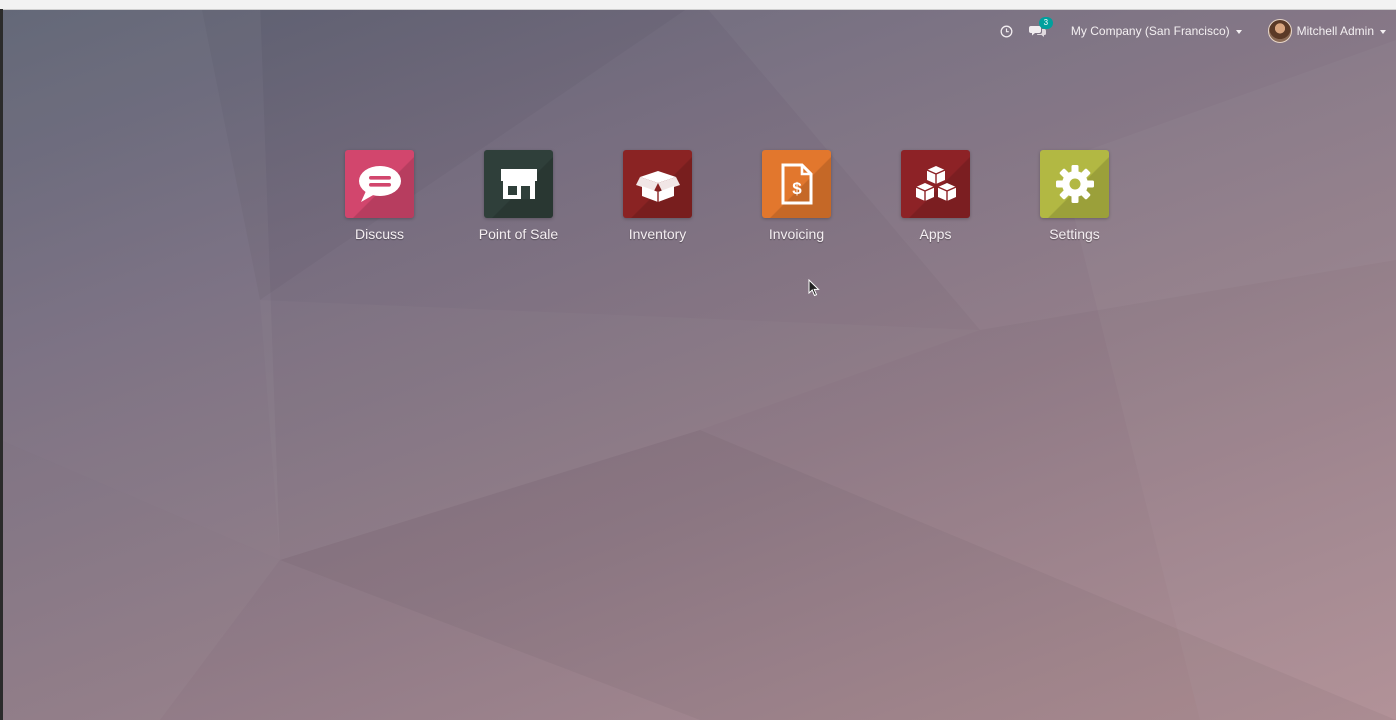 The height and width of the screenshot is (720, 1396). Describe the element at coordinates (935, 234) in the screenshot. I see `app-label: Apps` at that location.